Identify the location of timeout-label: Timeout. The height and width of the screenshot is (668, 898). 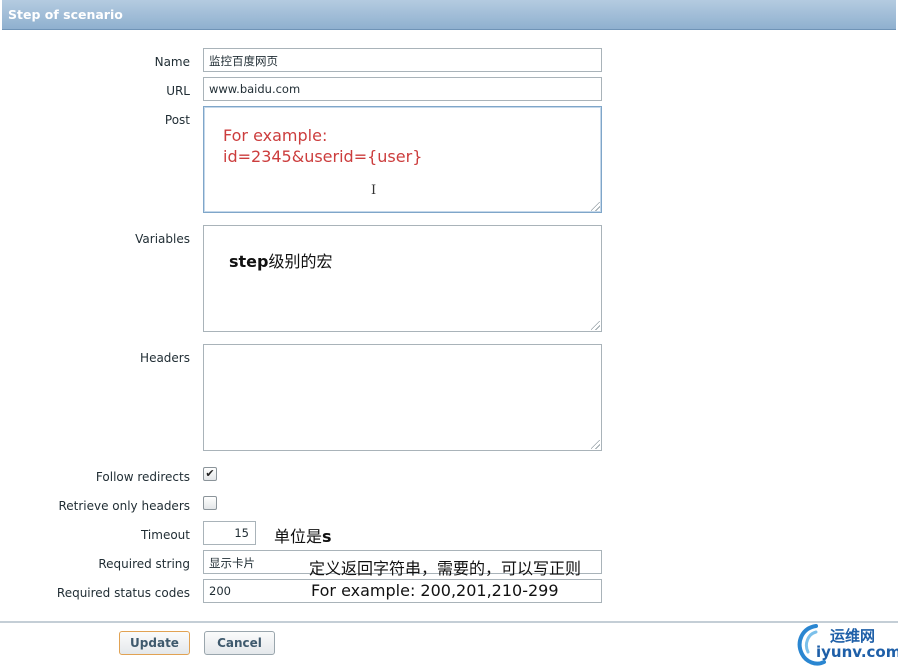
(165, 535).